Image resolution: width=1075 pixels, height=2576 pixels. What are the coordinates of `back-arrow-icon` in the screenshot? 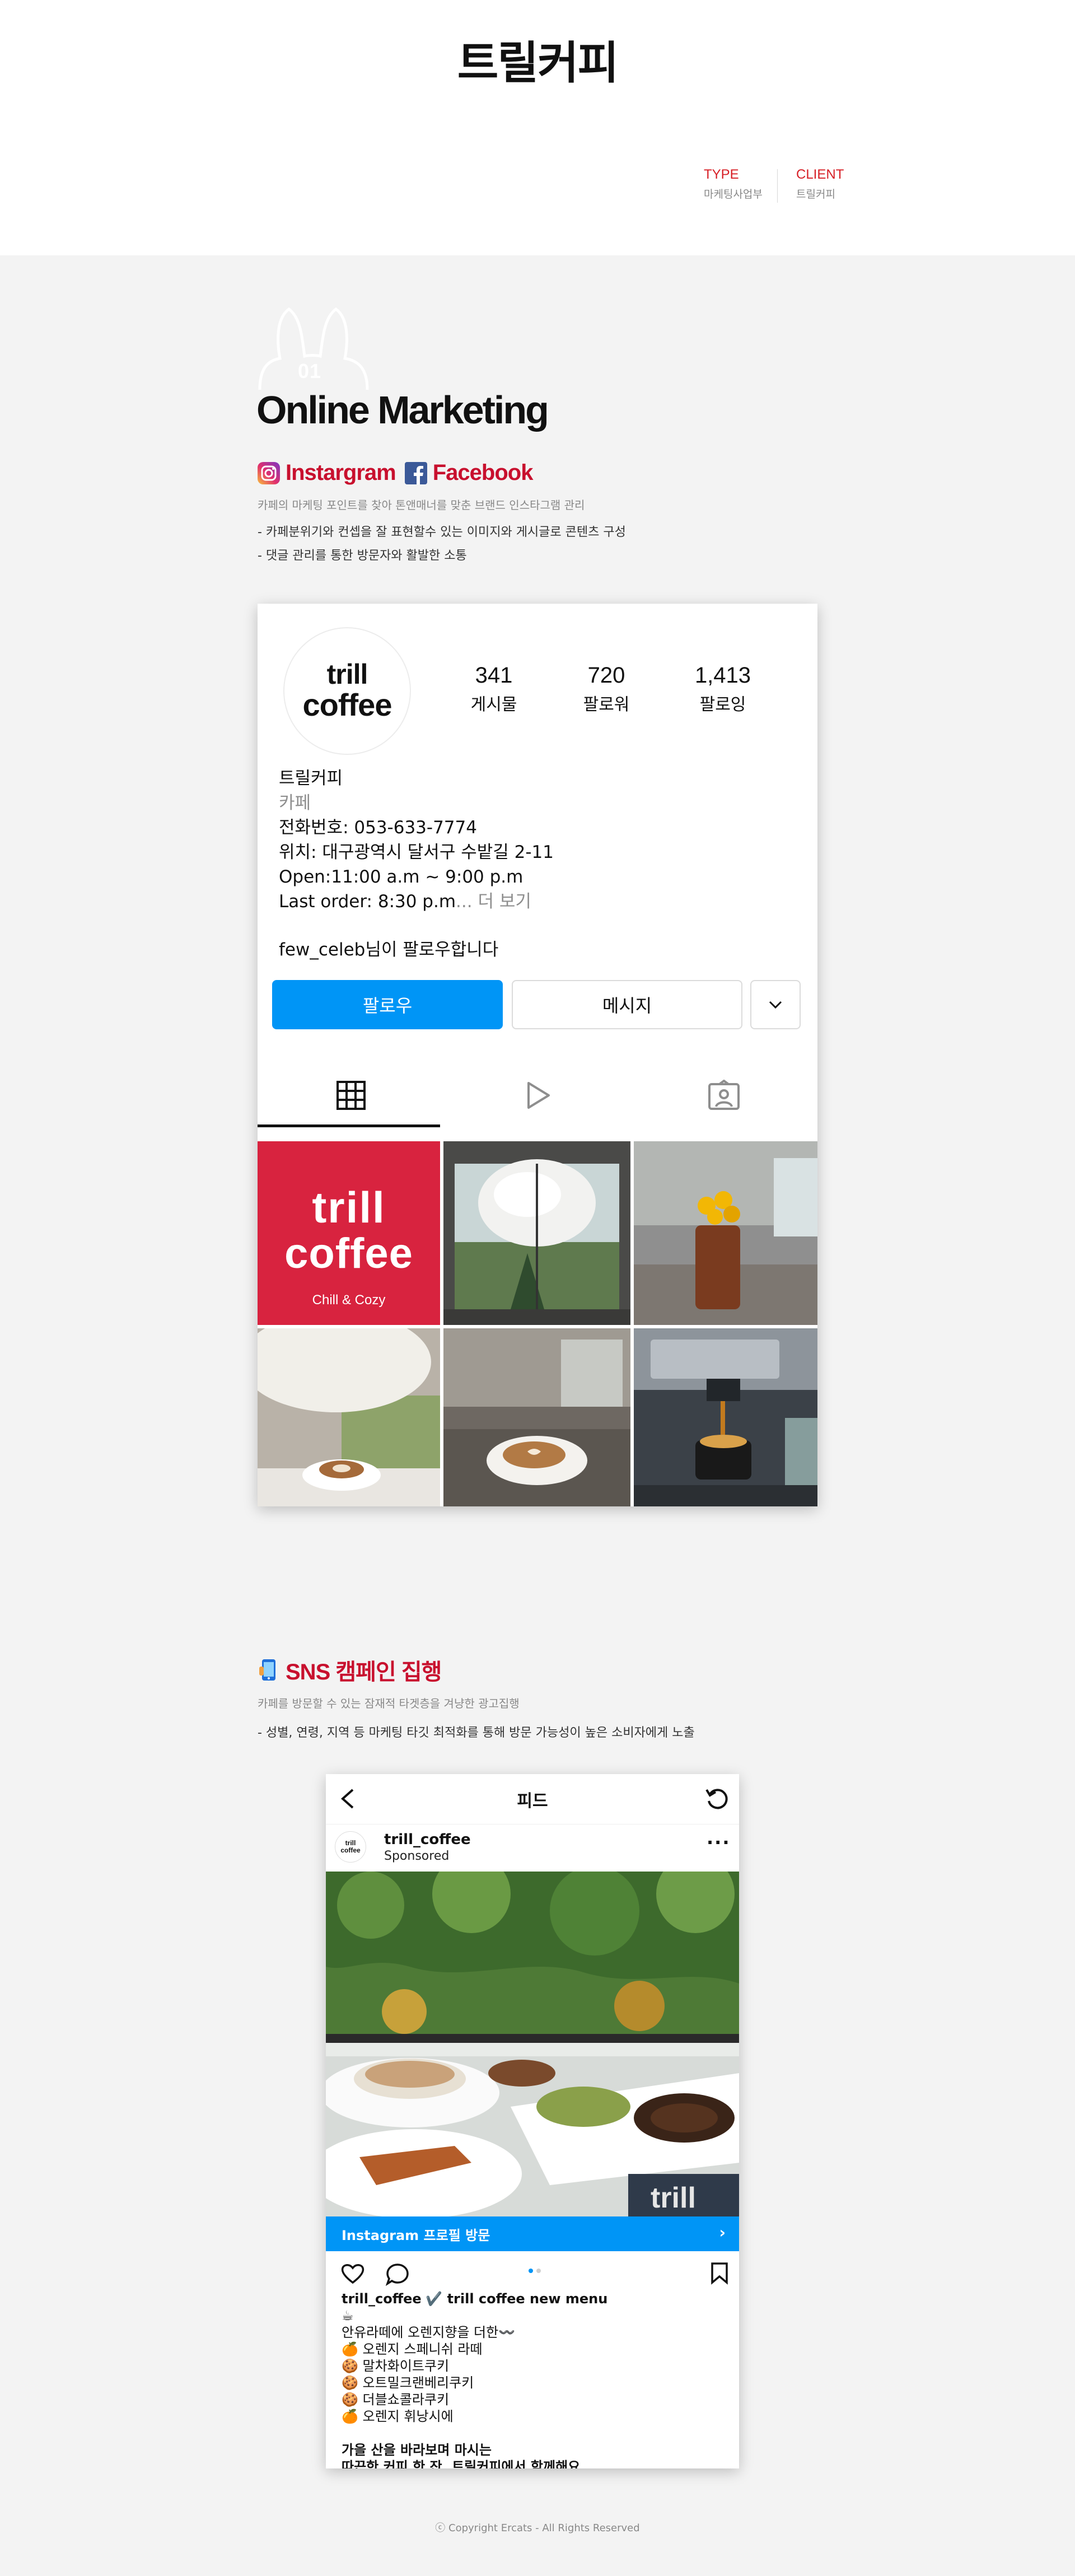 It's located at (348, 1799).